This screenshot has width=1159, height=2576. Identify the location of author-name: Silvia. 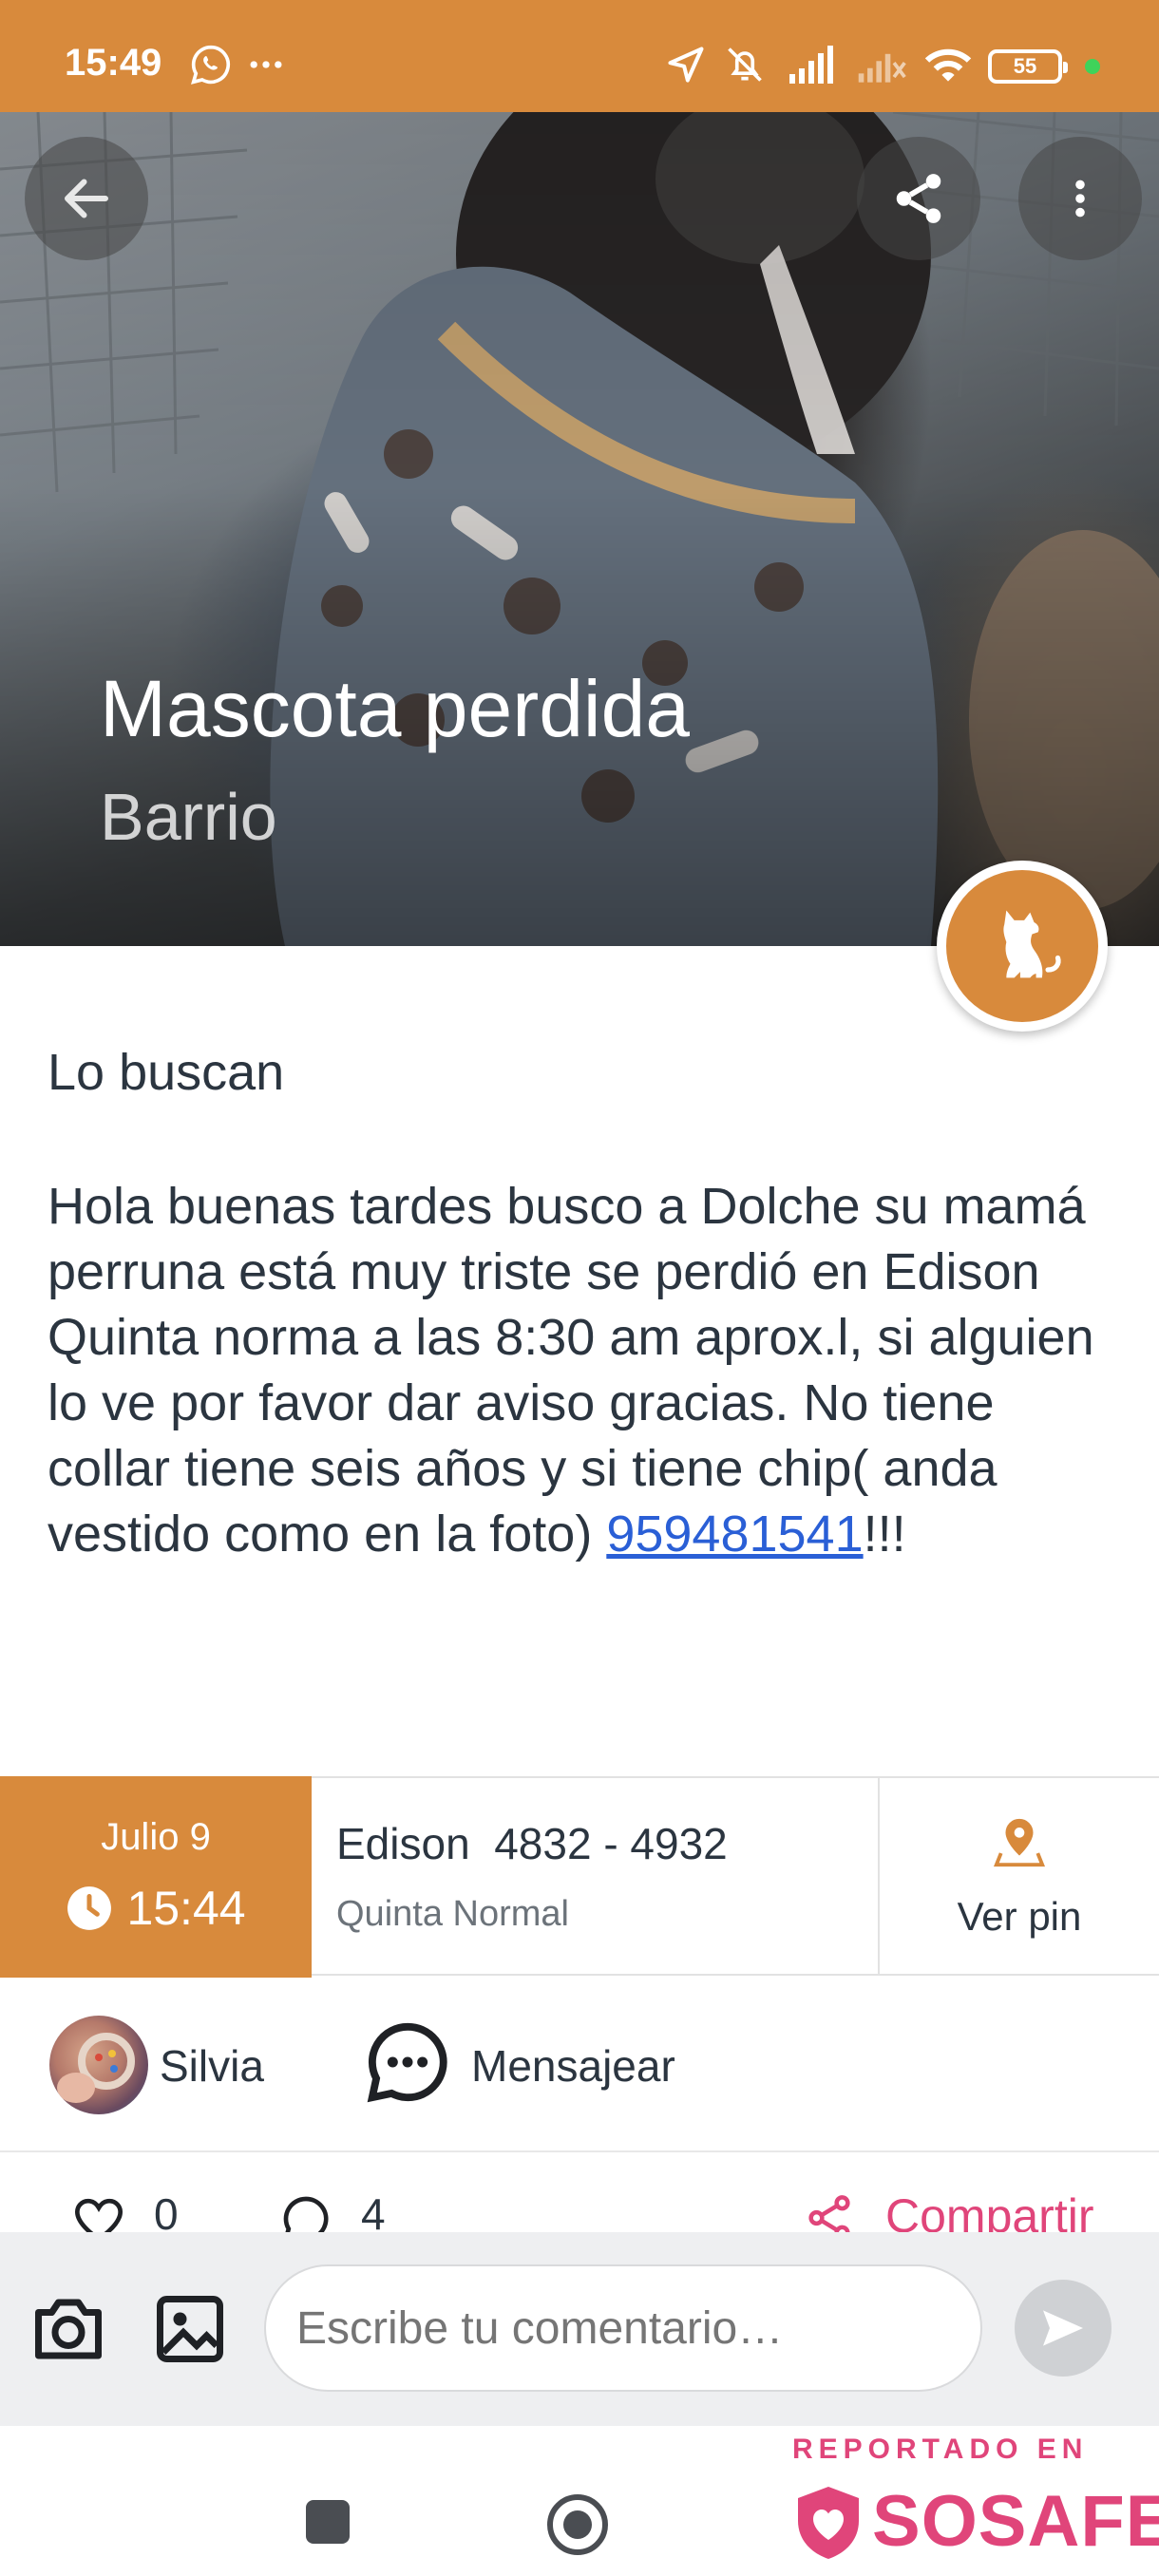
(212, 2066).